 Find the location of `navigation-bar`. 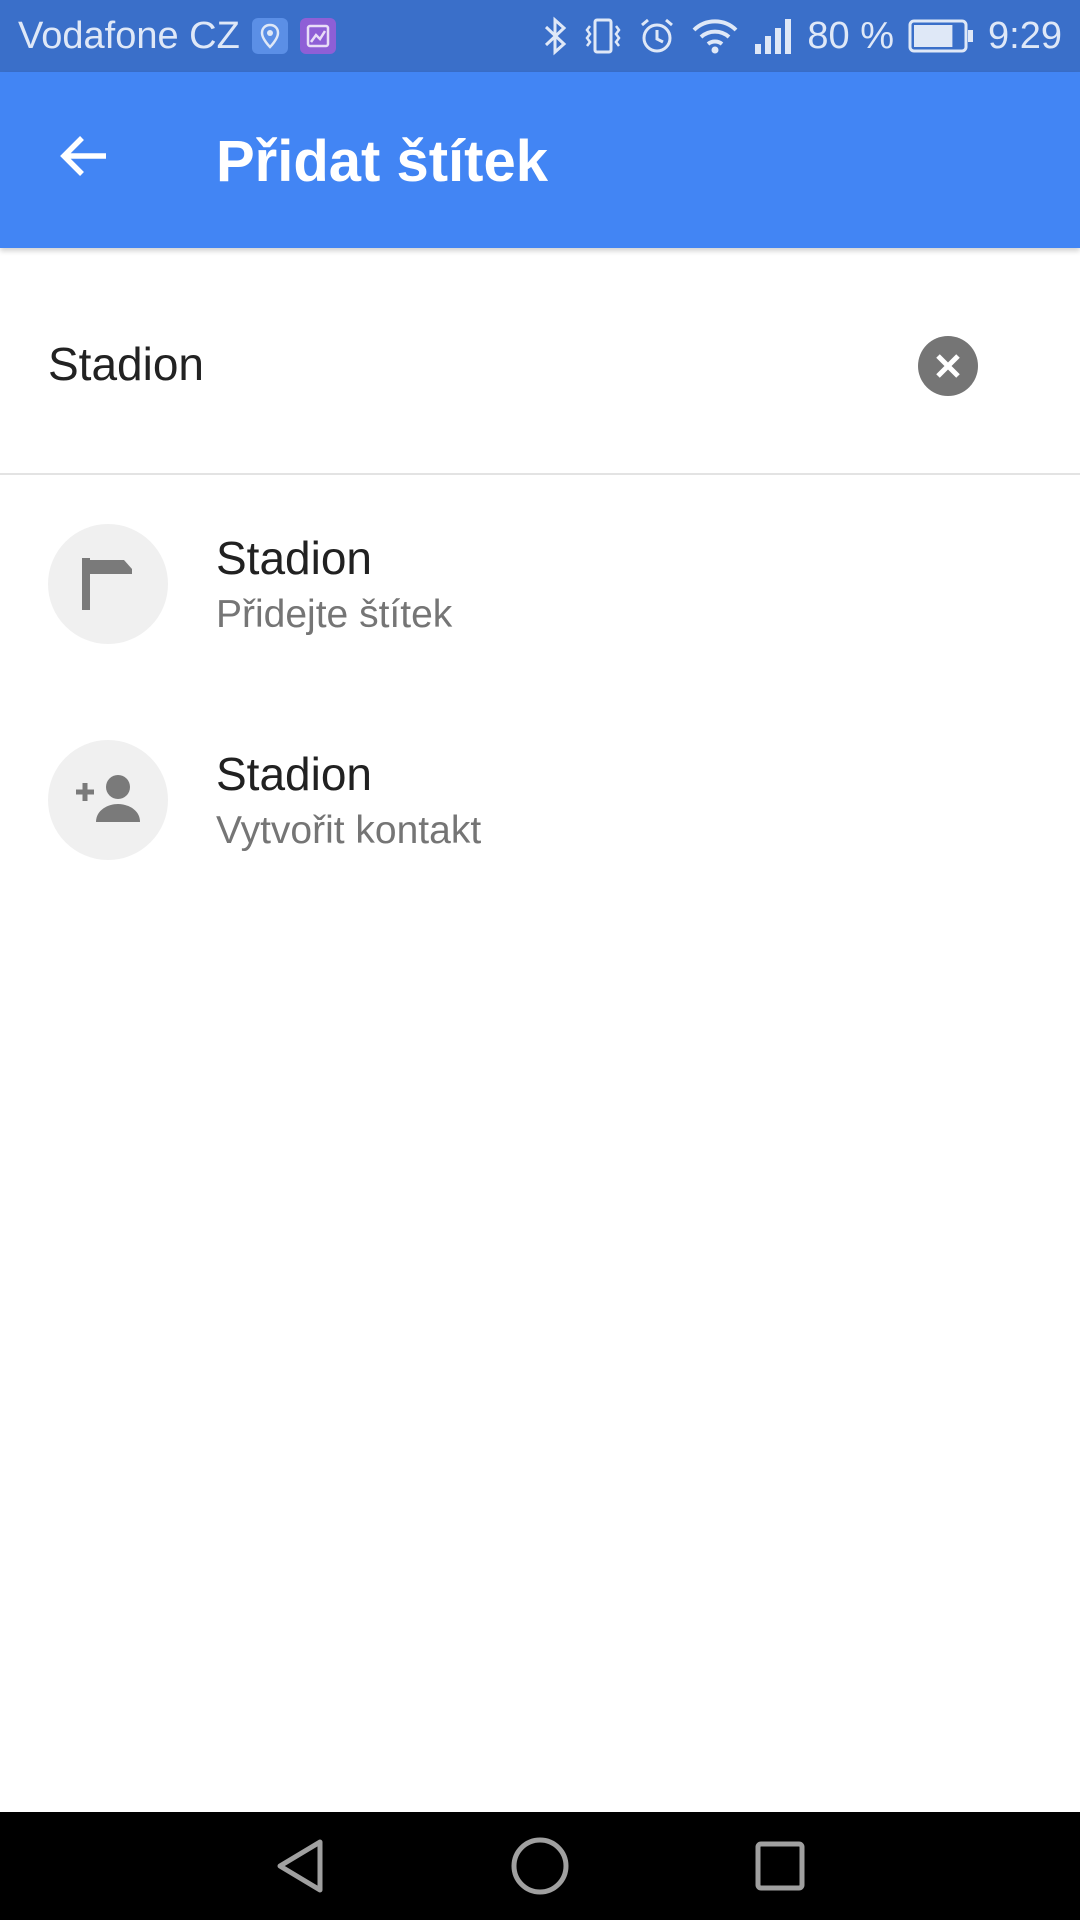

navigation-bar is located at coordinates (540, 1866).